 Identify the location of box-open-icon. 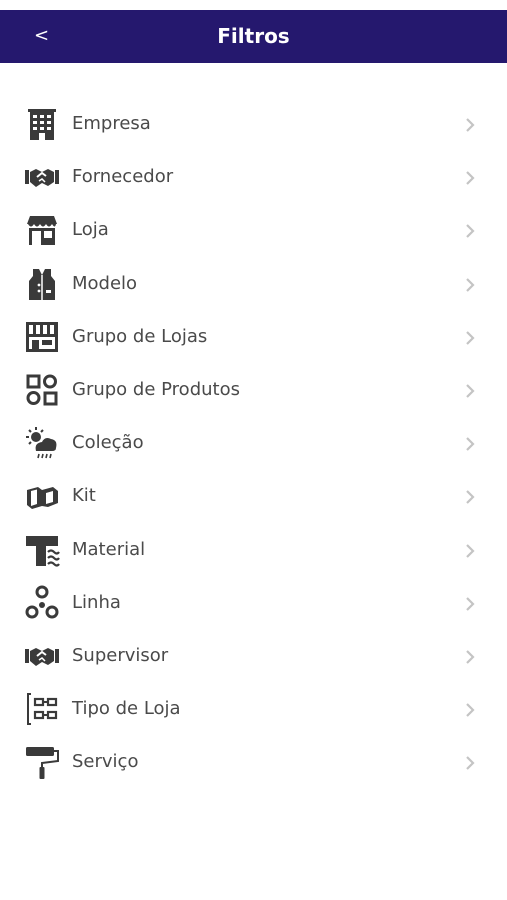
(42, 498).